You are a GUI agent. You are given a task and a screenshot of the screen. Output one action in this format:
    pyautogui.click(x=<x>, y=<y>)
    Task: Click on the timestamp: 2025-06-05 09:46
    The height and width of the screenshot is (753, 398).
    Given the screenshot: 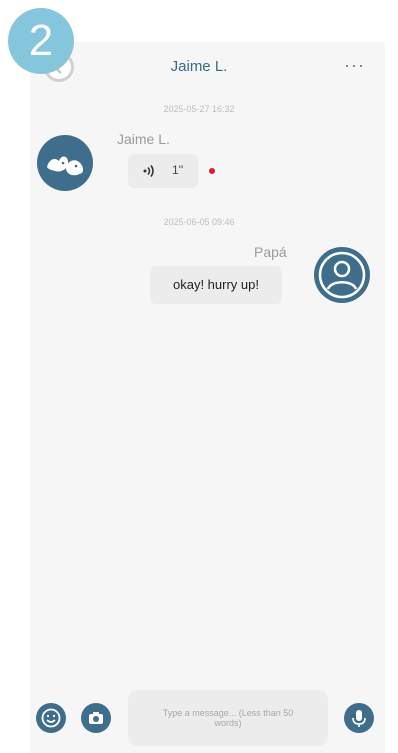 What is the action you would take?
    pyautogui.click(x=199, y=222)
    